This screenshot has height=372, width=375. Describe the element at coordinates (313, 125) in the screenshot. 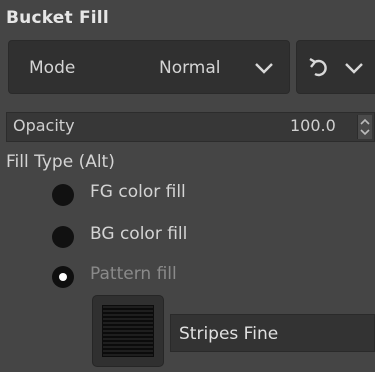

I see `opacity-value: 100.0` at that location.